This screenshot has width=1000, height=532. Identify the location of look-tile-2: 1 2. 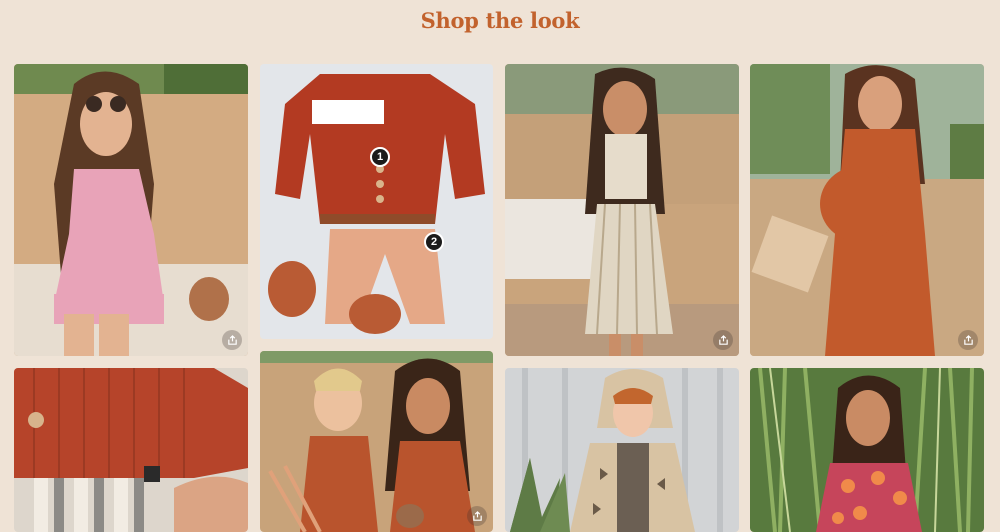
(376, 201).